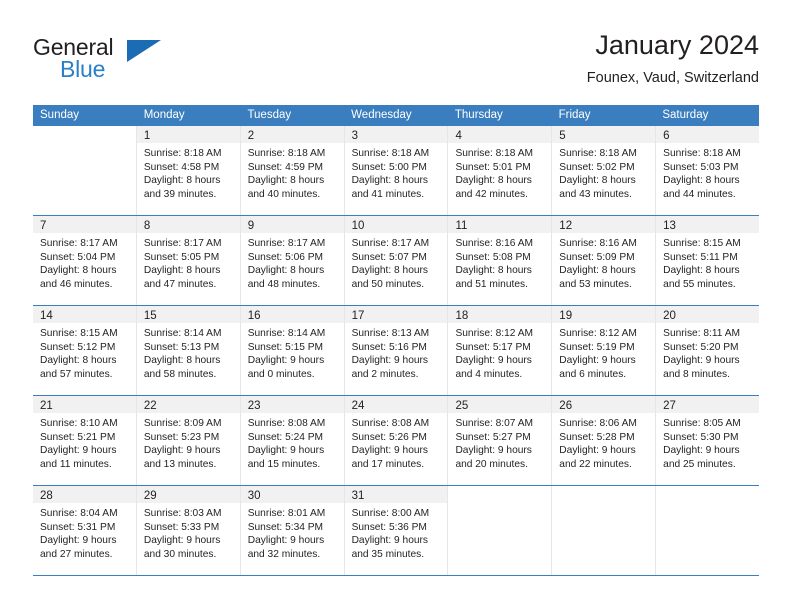 This screenshot has height=612, width=792. I want to click on day-detail-line: and 0 minutes., so click(281, 374).